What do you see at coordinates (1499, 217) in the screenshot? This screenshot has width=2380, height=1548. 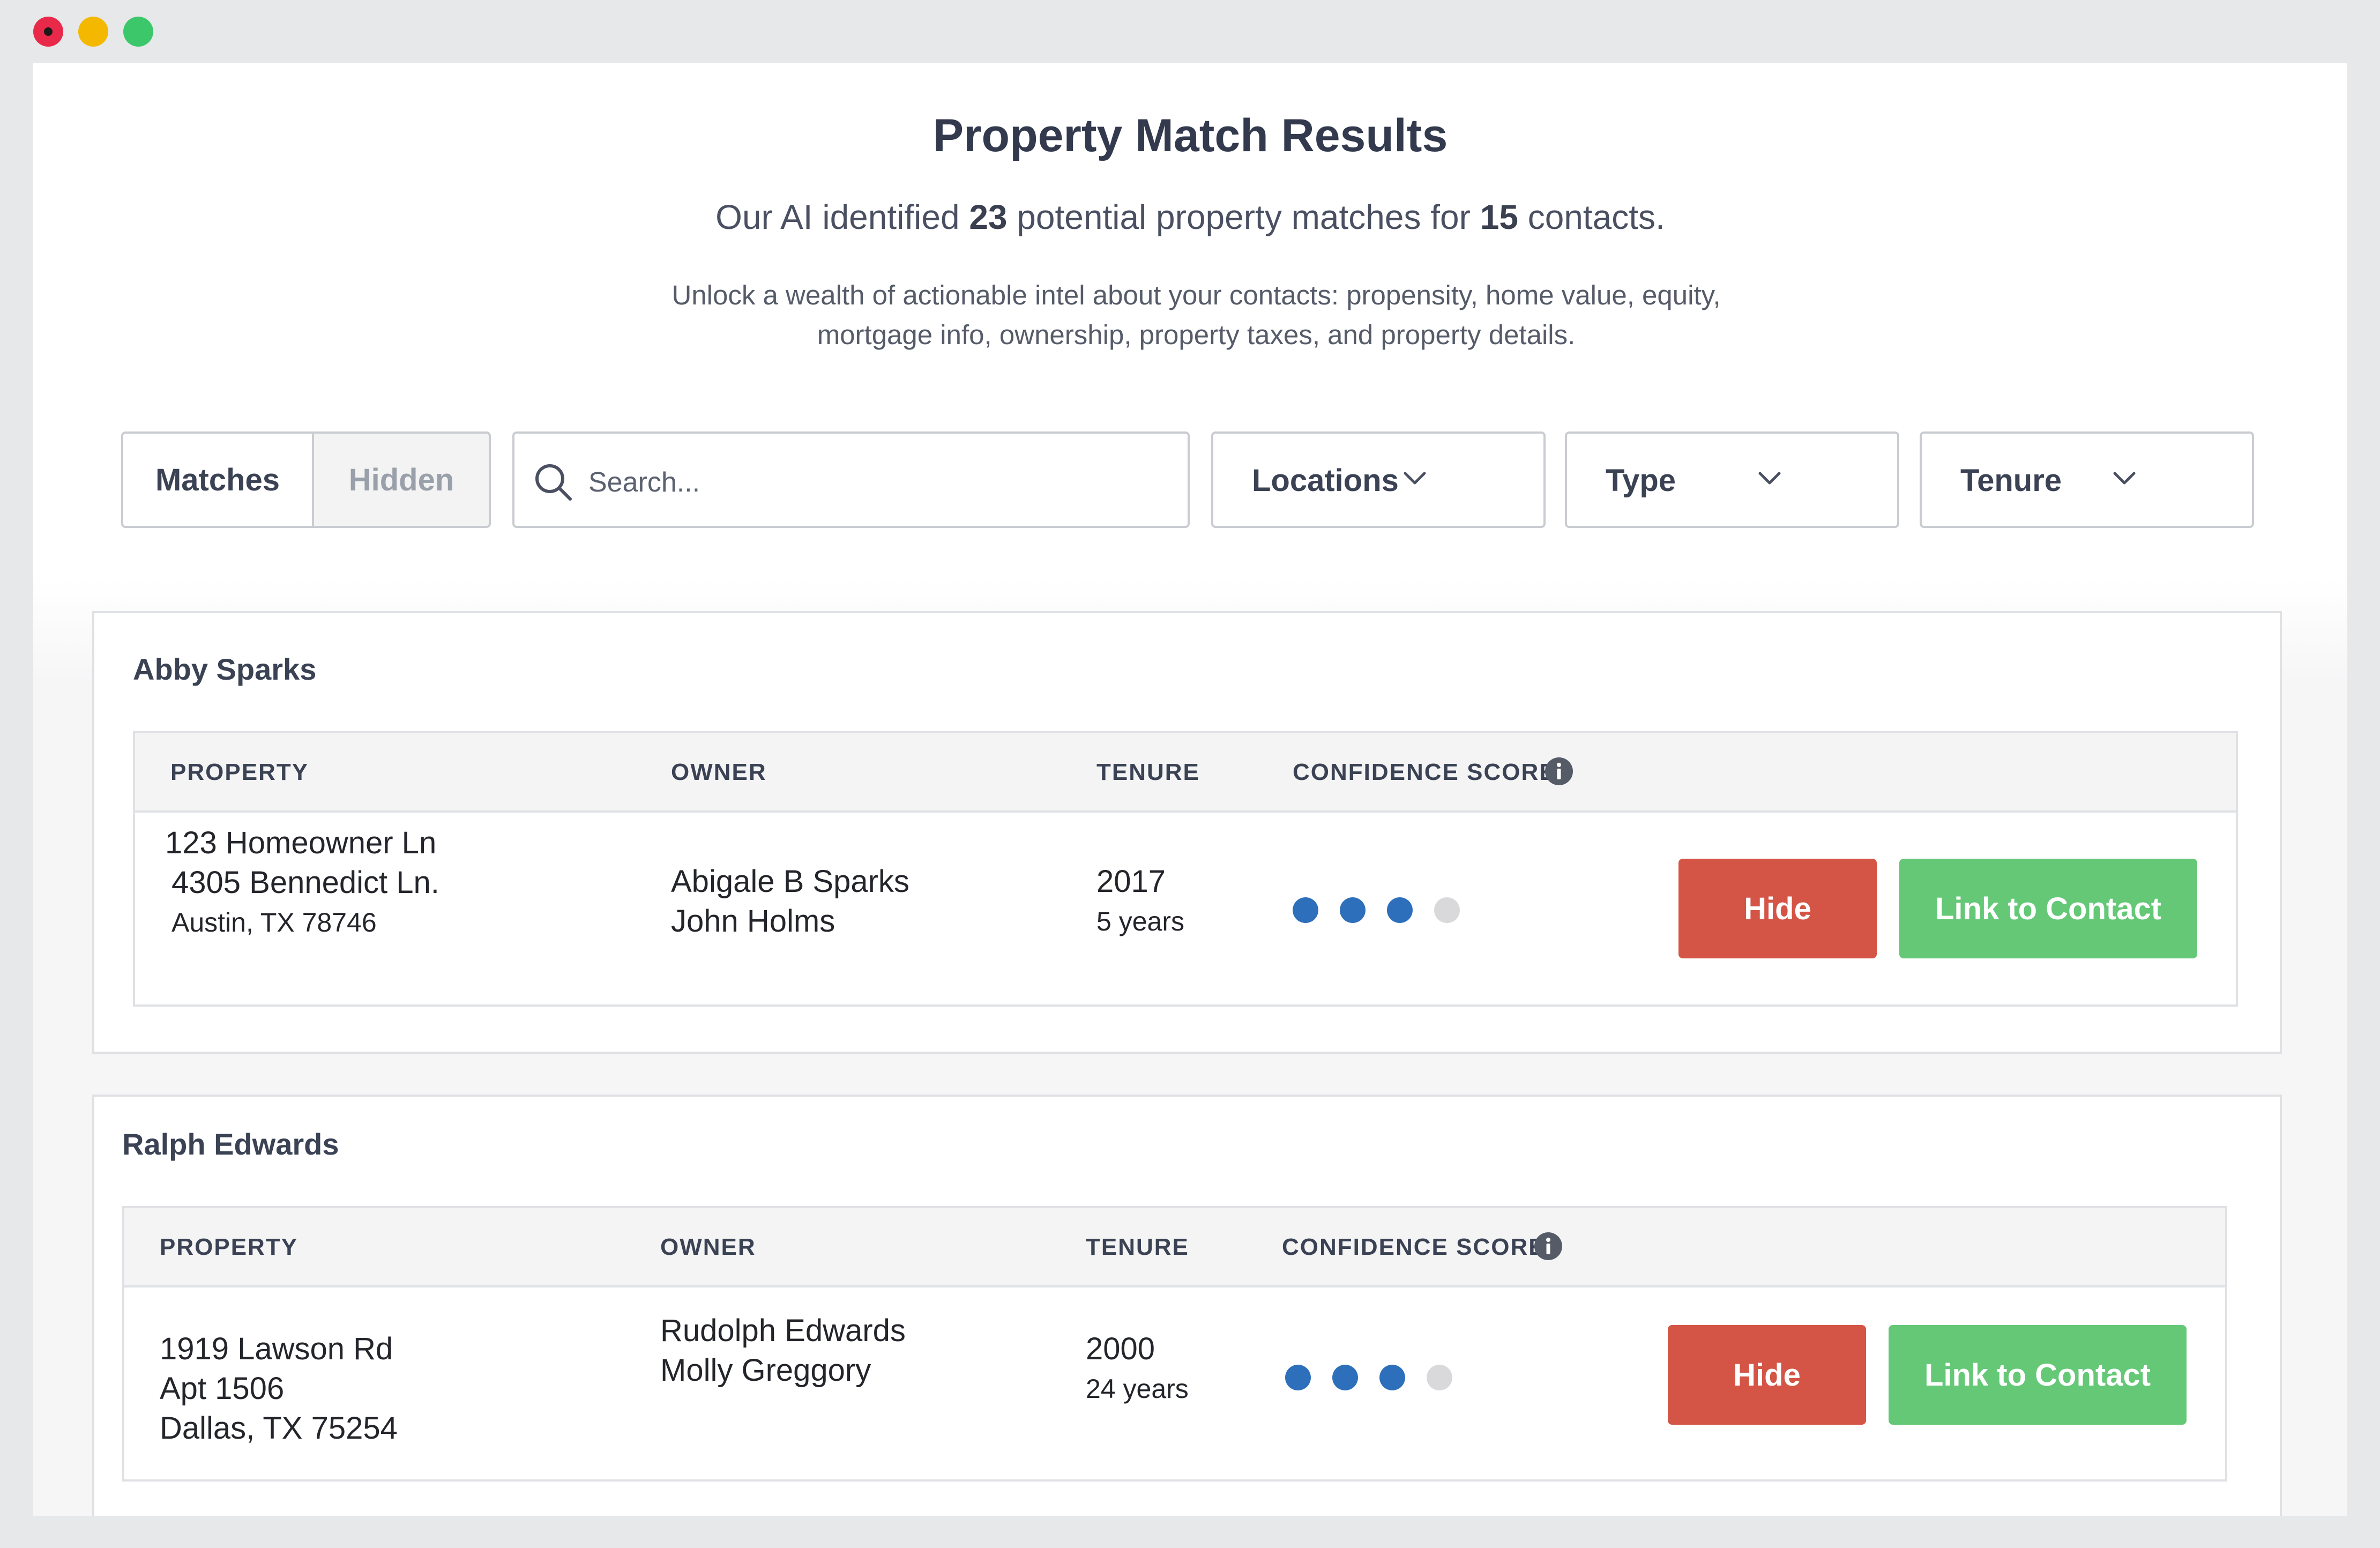 I see `contact-count: 15` at bounding box center [1499, 217].